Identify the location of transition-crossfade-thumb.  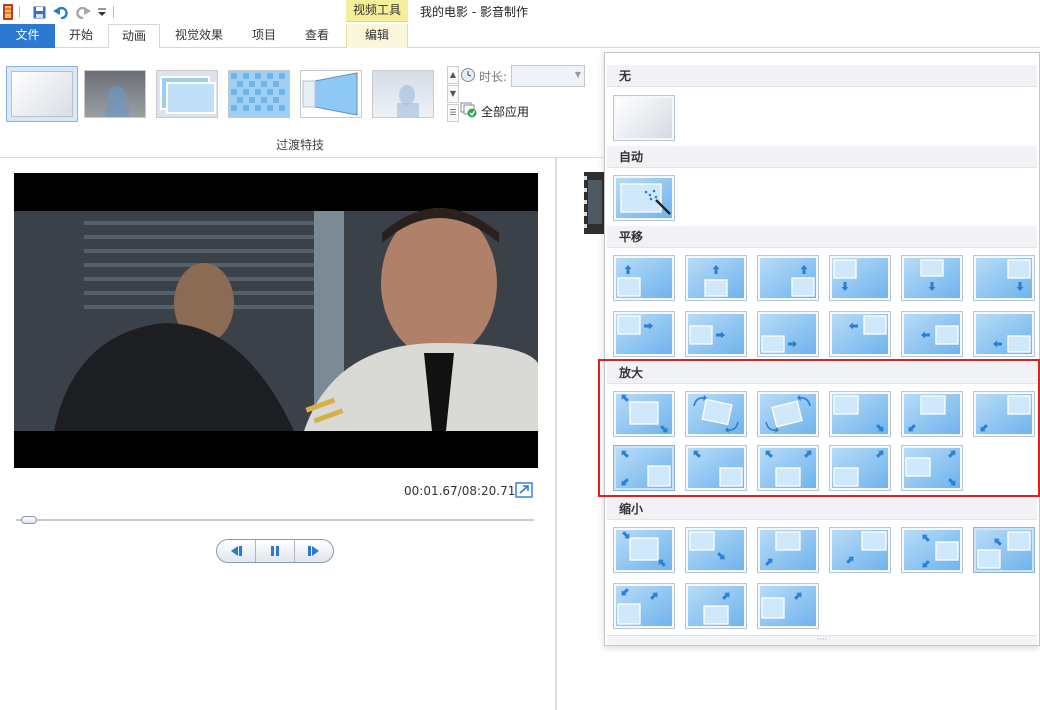
(115, 94).